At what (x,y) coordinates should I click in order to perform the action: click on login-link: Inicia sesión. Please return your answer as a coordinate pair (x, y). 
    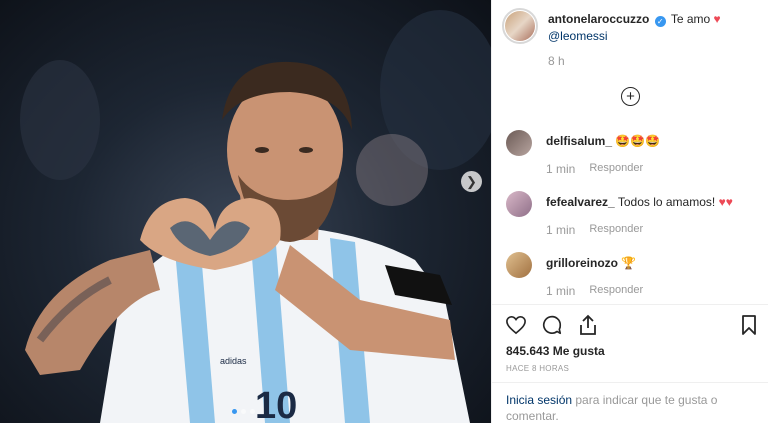
    Looking at the image, I should click on (539, 400).